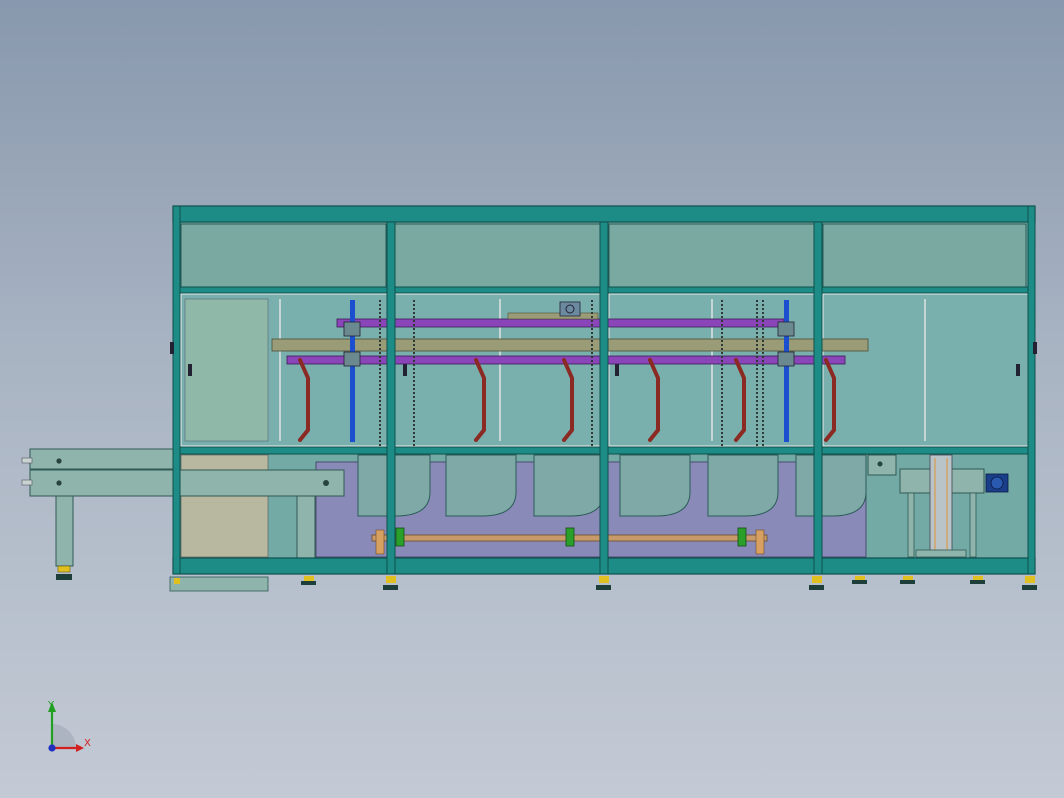 The height and width of the screenshot is (798, 1064). What do you see at coordinates (80, 748) in the screenshot?
I see `x-axis-arrow` at bounding box center [80, 748].